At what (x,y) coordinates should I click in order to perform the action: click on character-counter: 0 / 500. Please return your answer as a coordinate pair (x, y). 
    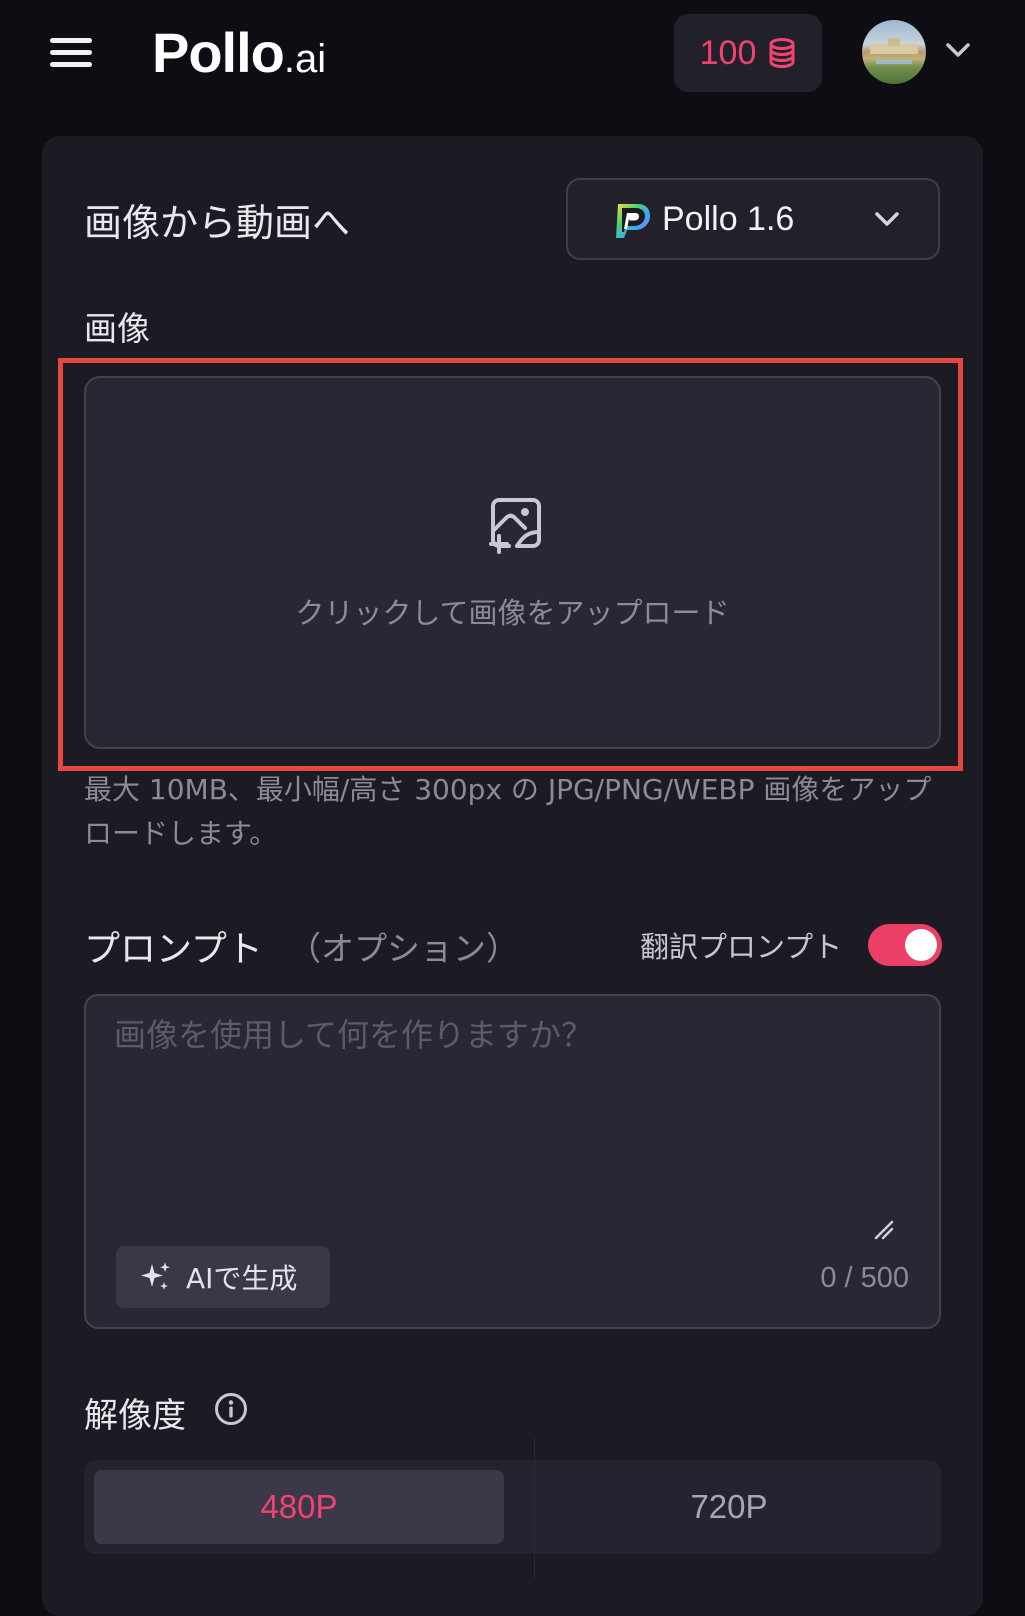
    Looking at the image, I should click on (864, 1278).